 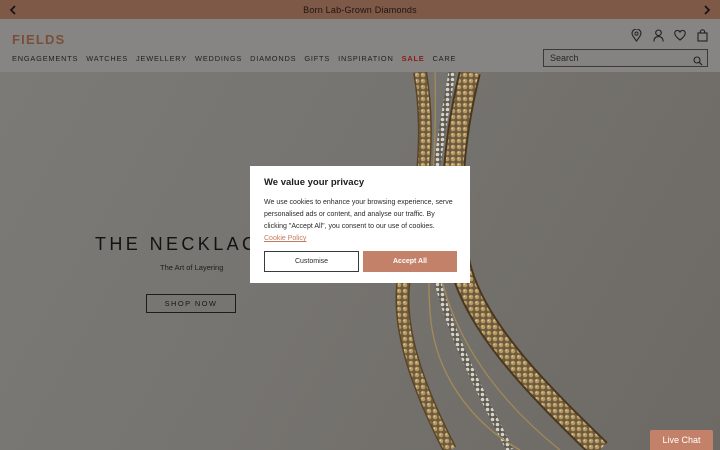 I want to click on chevron-right-icon, so click(x=707, y=9).